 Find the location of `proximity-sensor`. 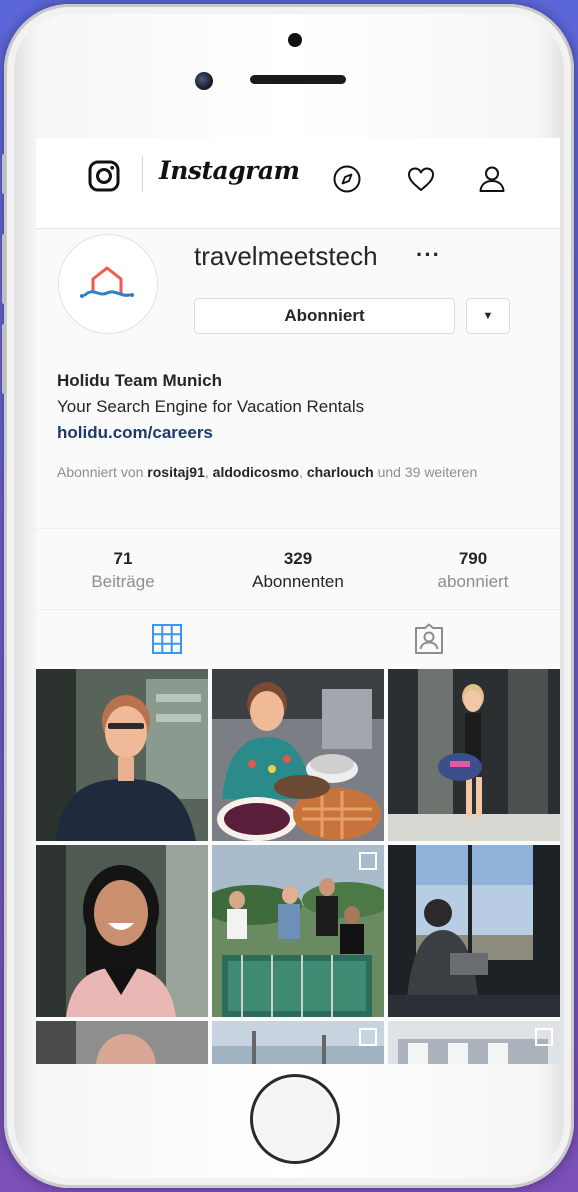

proximity-sensor is located at coordinates (295, 40).